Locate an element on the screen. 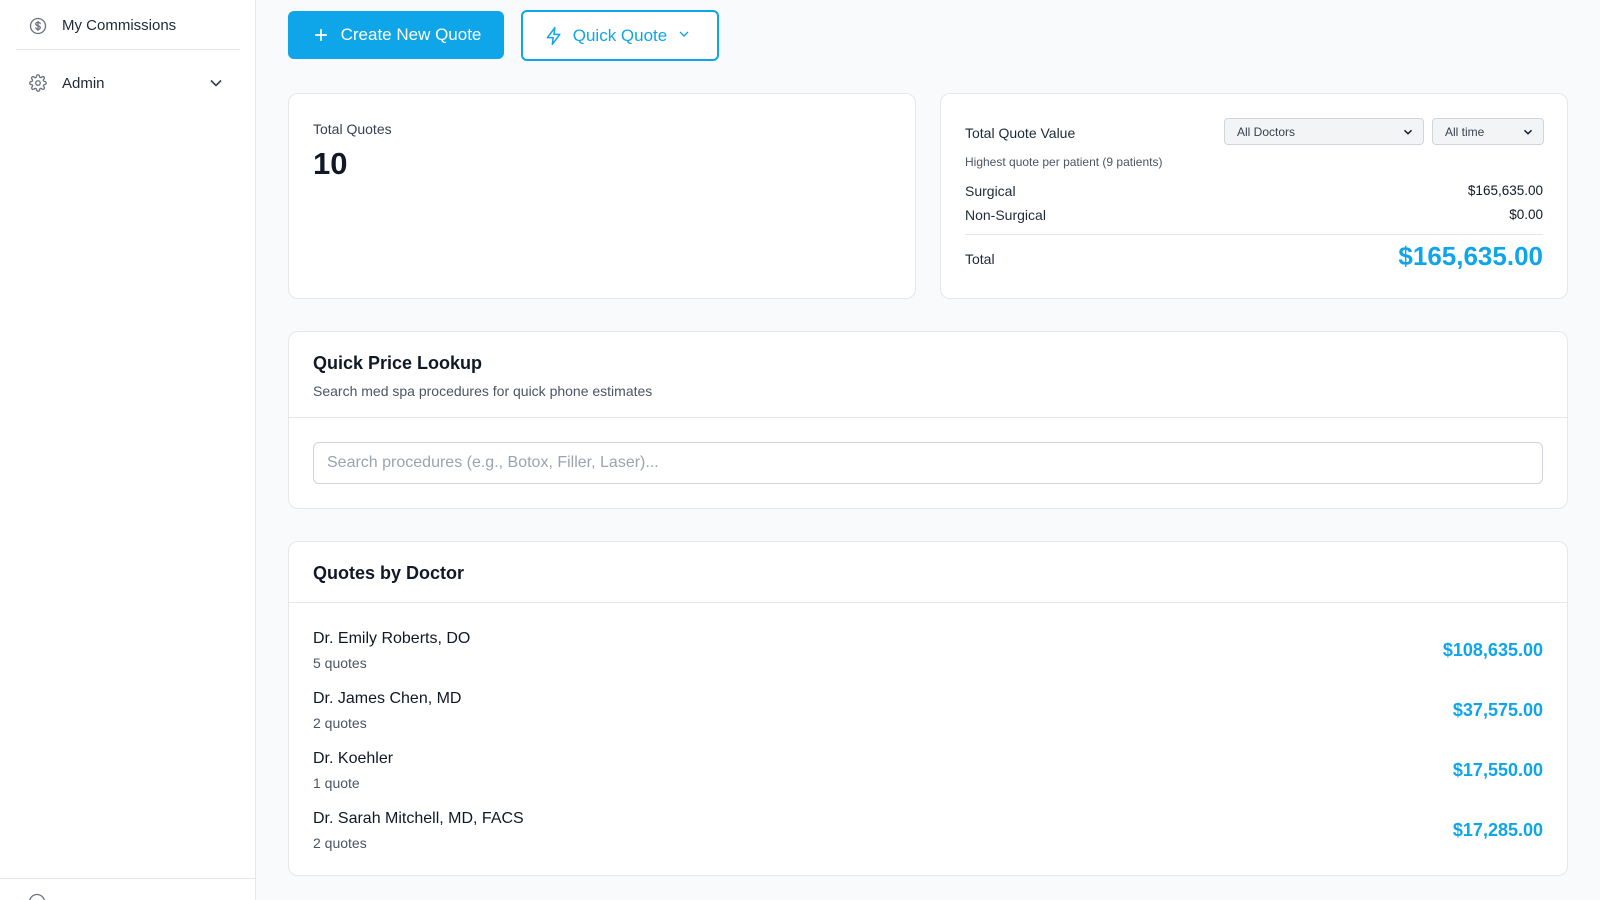  quick-quote-button: Quick Quote is located at coordinates (620, 35).